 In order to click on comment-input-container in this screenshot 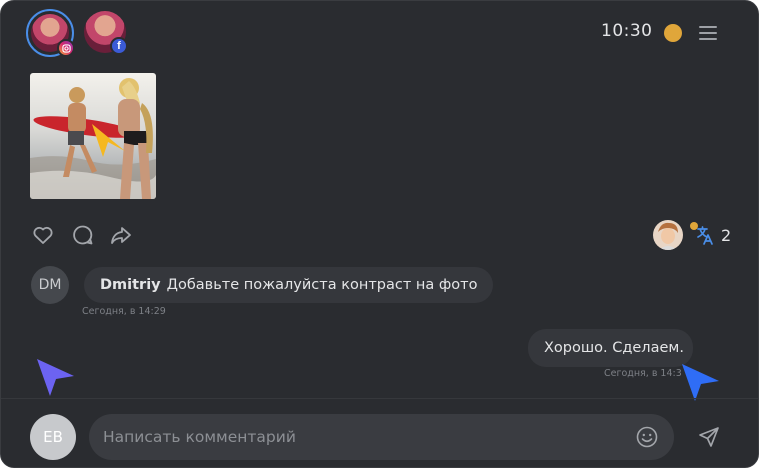, I will do `click(381, 437)`.